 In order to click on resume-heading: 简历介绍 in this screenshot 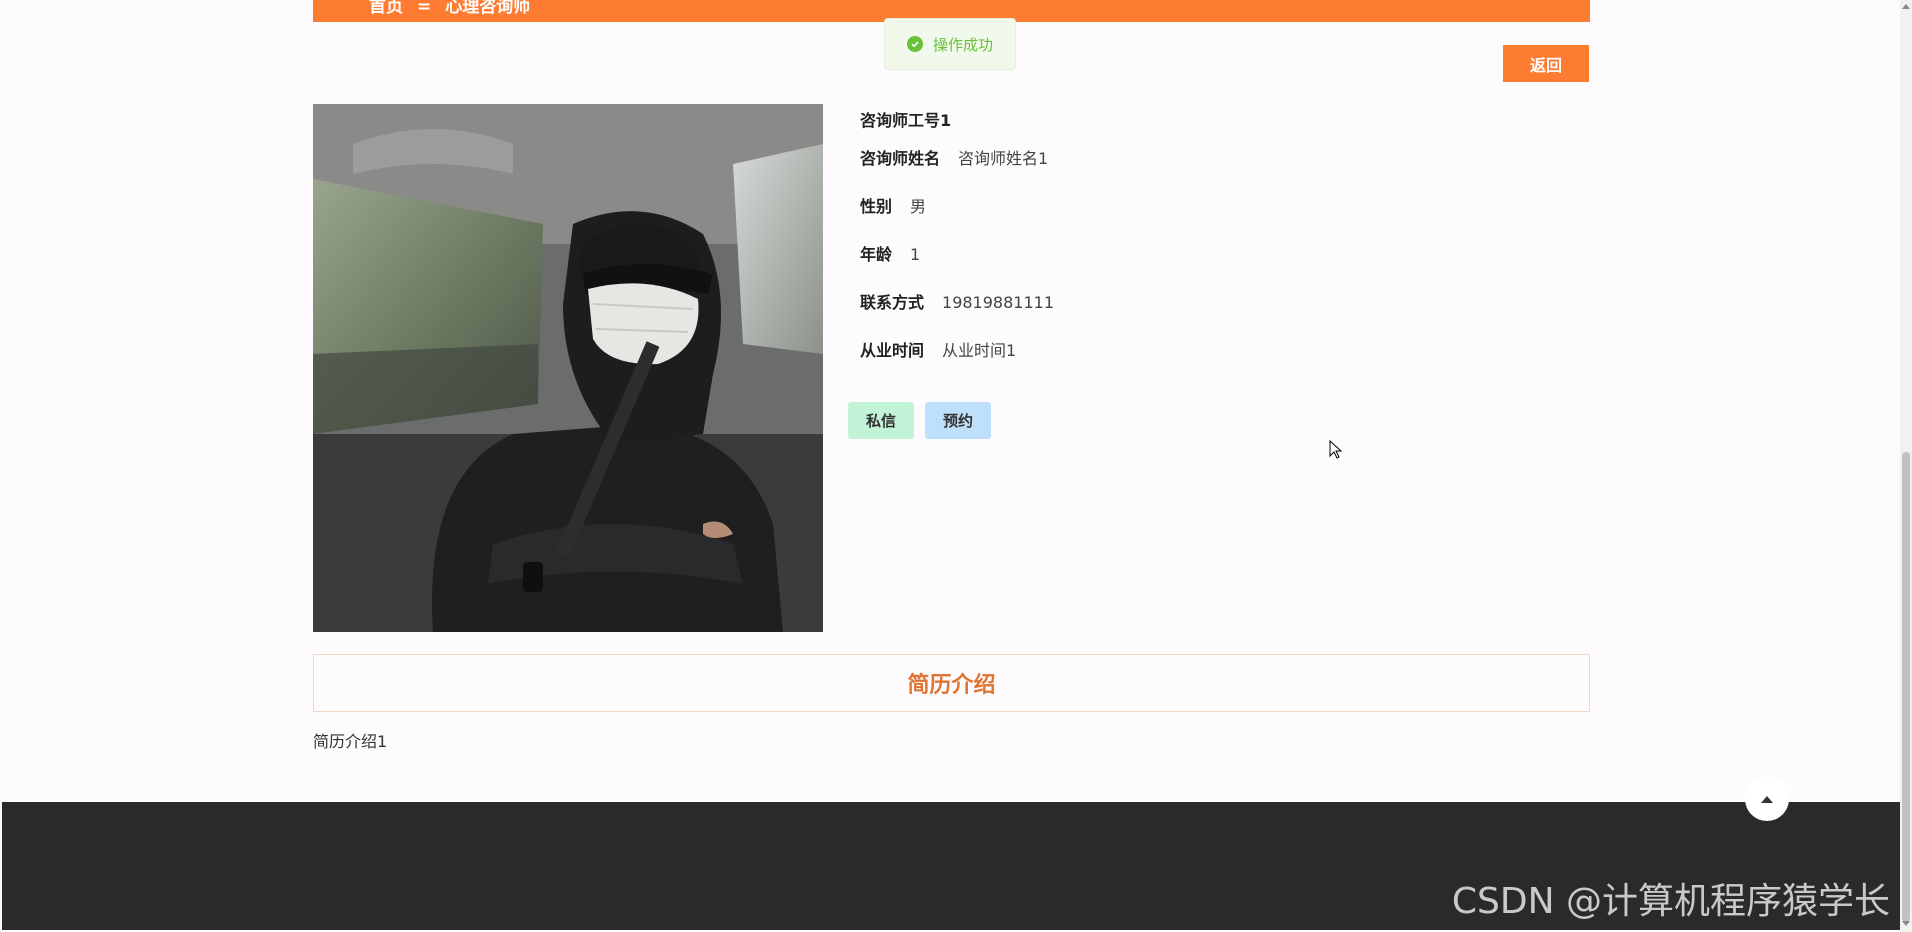, I will do `click(951, 685)`.